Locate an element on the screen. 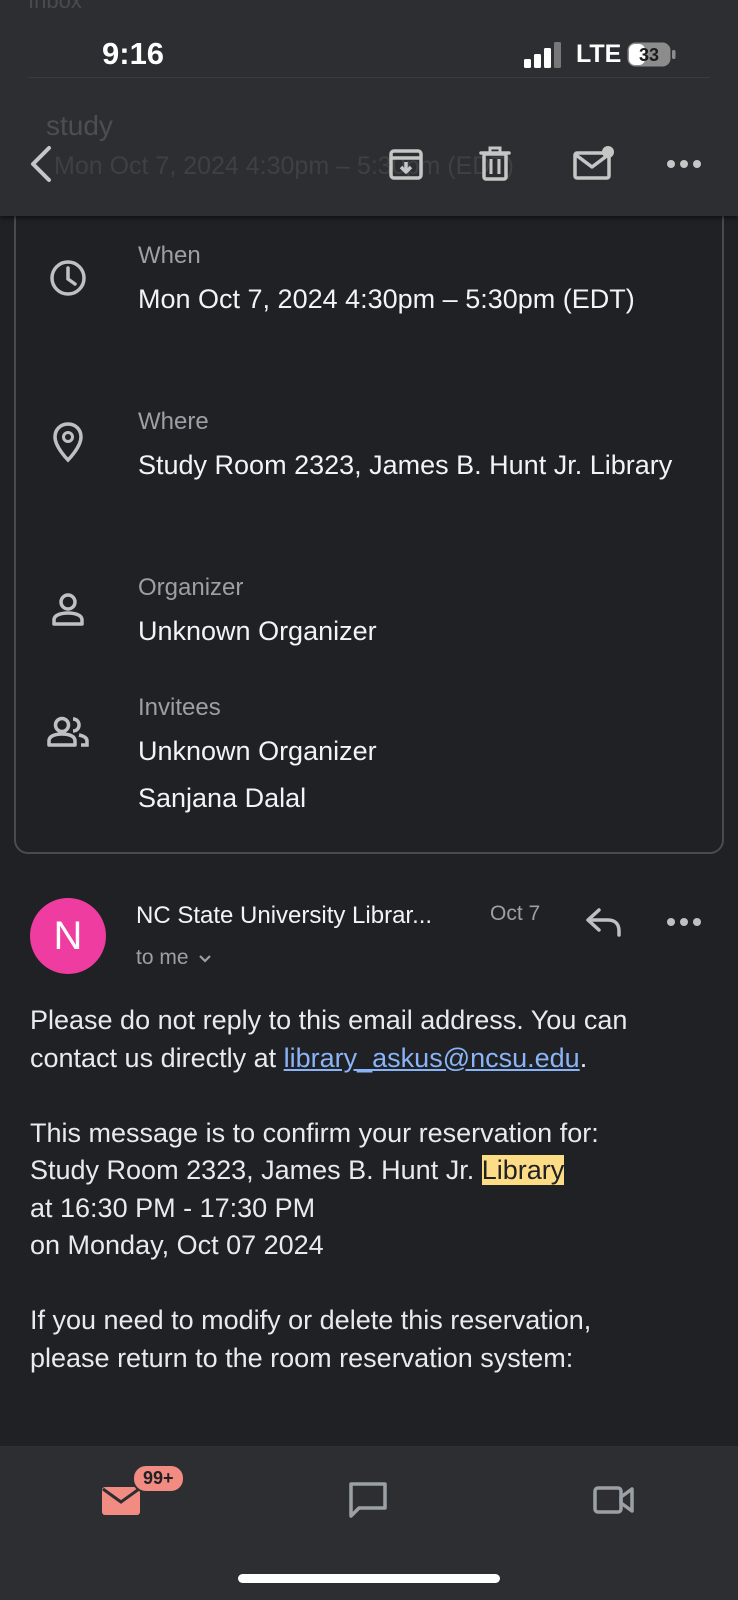  when-value: Mon Oct 7, 2024 4:30pm – 5:30pm (EDT) is located at coordinates (386, 299).